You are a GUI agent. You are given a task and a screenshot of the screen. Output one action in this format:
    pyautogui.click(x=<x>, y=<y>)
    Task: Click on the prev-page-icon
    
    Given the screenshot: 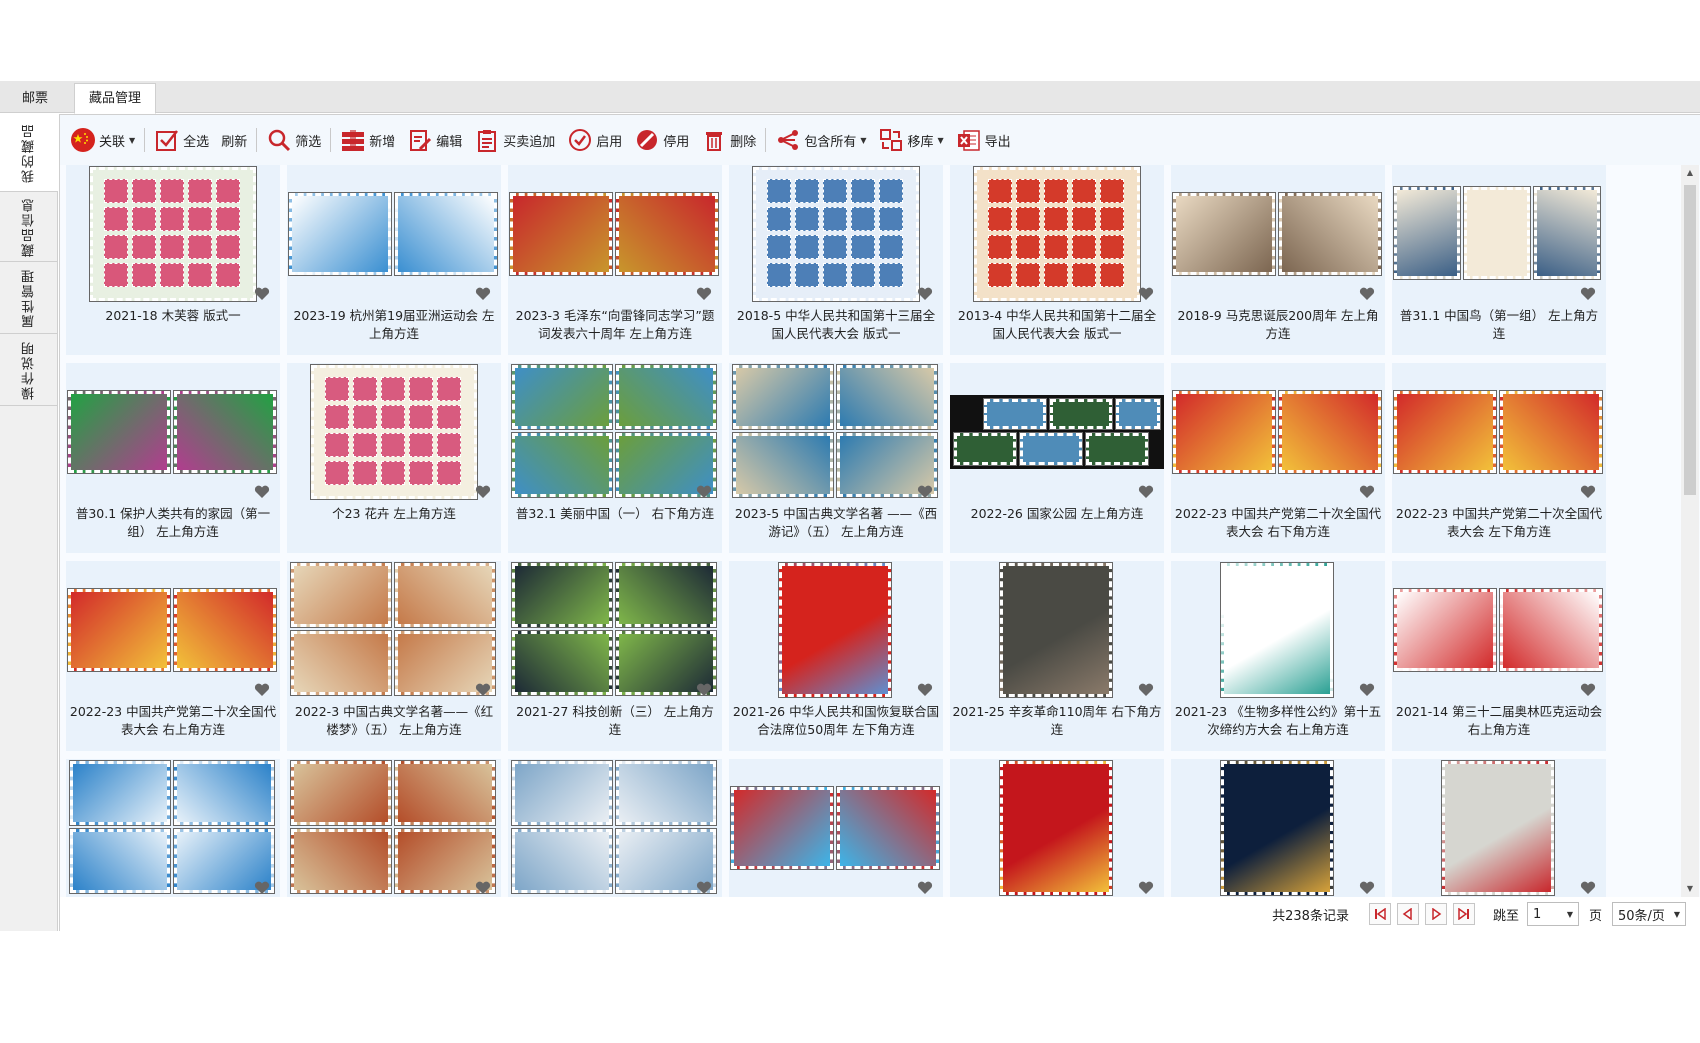 What is the action you would take?
    pyautogui.click(x=1407, y=914)
    